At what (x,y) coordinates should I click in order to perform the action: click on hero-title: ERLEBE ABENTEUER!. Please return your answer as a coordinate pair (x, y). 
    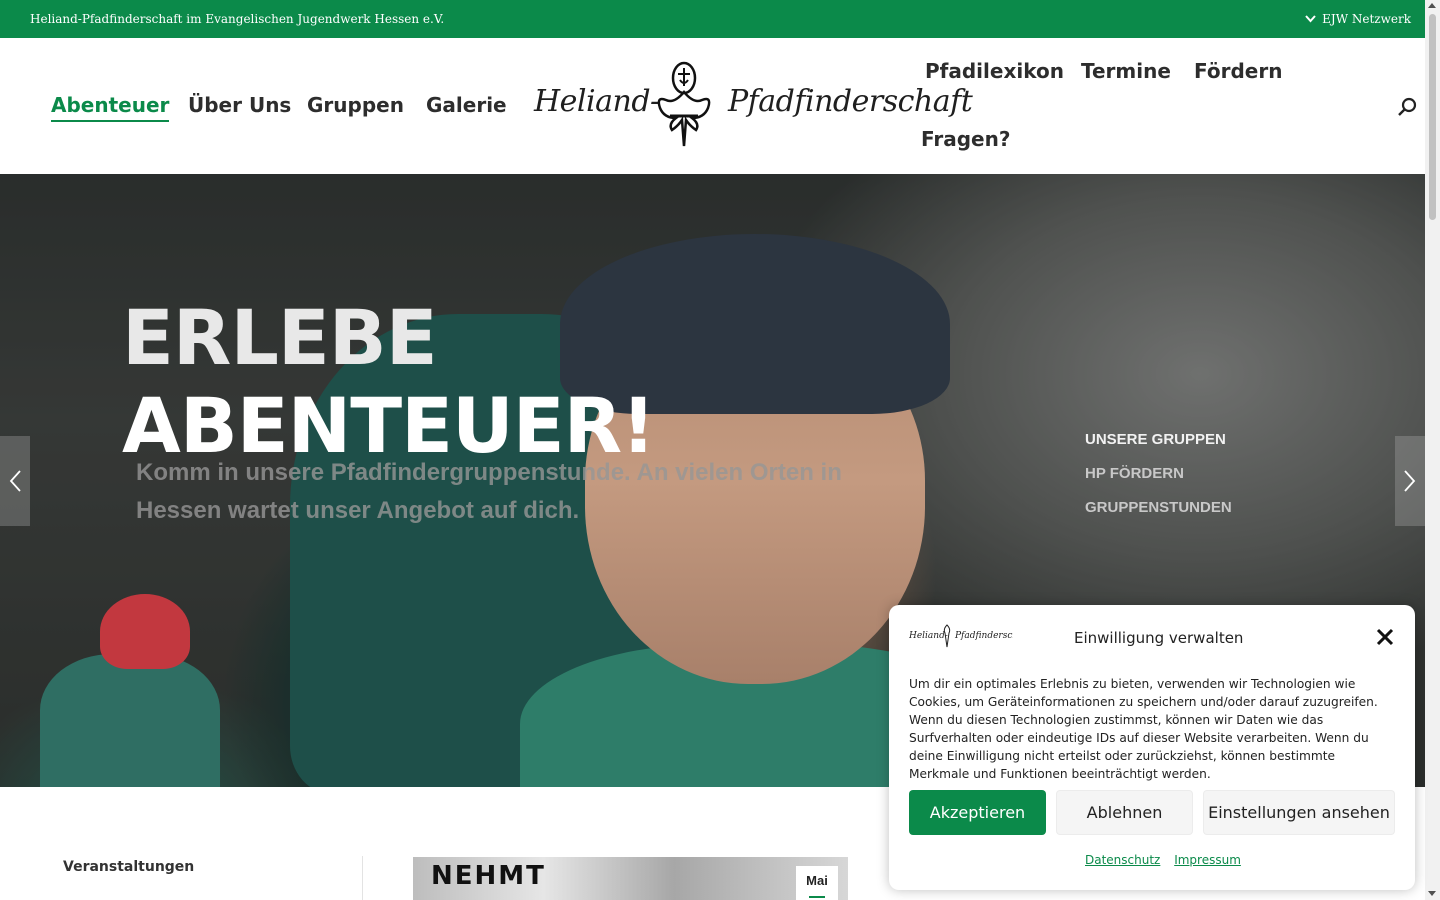
    Looking at the image, I should click on (389, 381).